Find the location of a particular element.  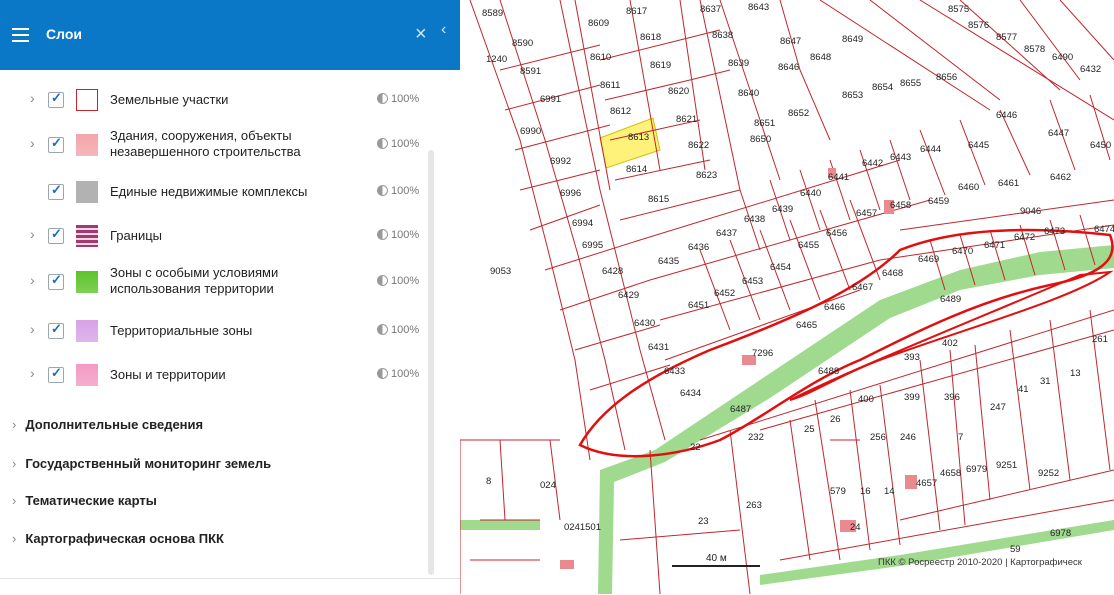

parcel-label: 6456 is located at coordinates (836, 233).